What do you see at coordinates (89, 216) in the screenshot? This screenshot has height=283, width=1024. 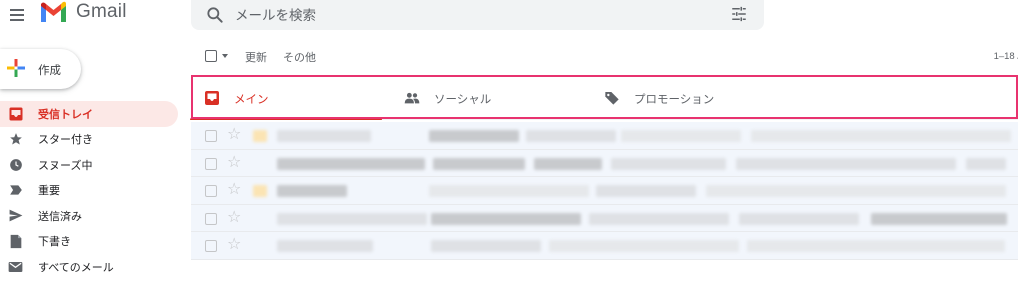 I see `sidebar-item-sent: 送信済み` at bounding box center [89, 216].